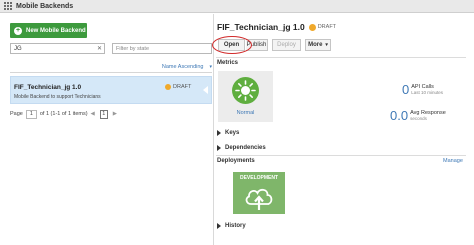 This screenshot has width=474, height=245. Describe the element at coordinates (427, 92) in the screenshot. I see `api-calls-sub: Last 10 minutes` at that location.